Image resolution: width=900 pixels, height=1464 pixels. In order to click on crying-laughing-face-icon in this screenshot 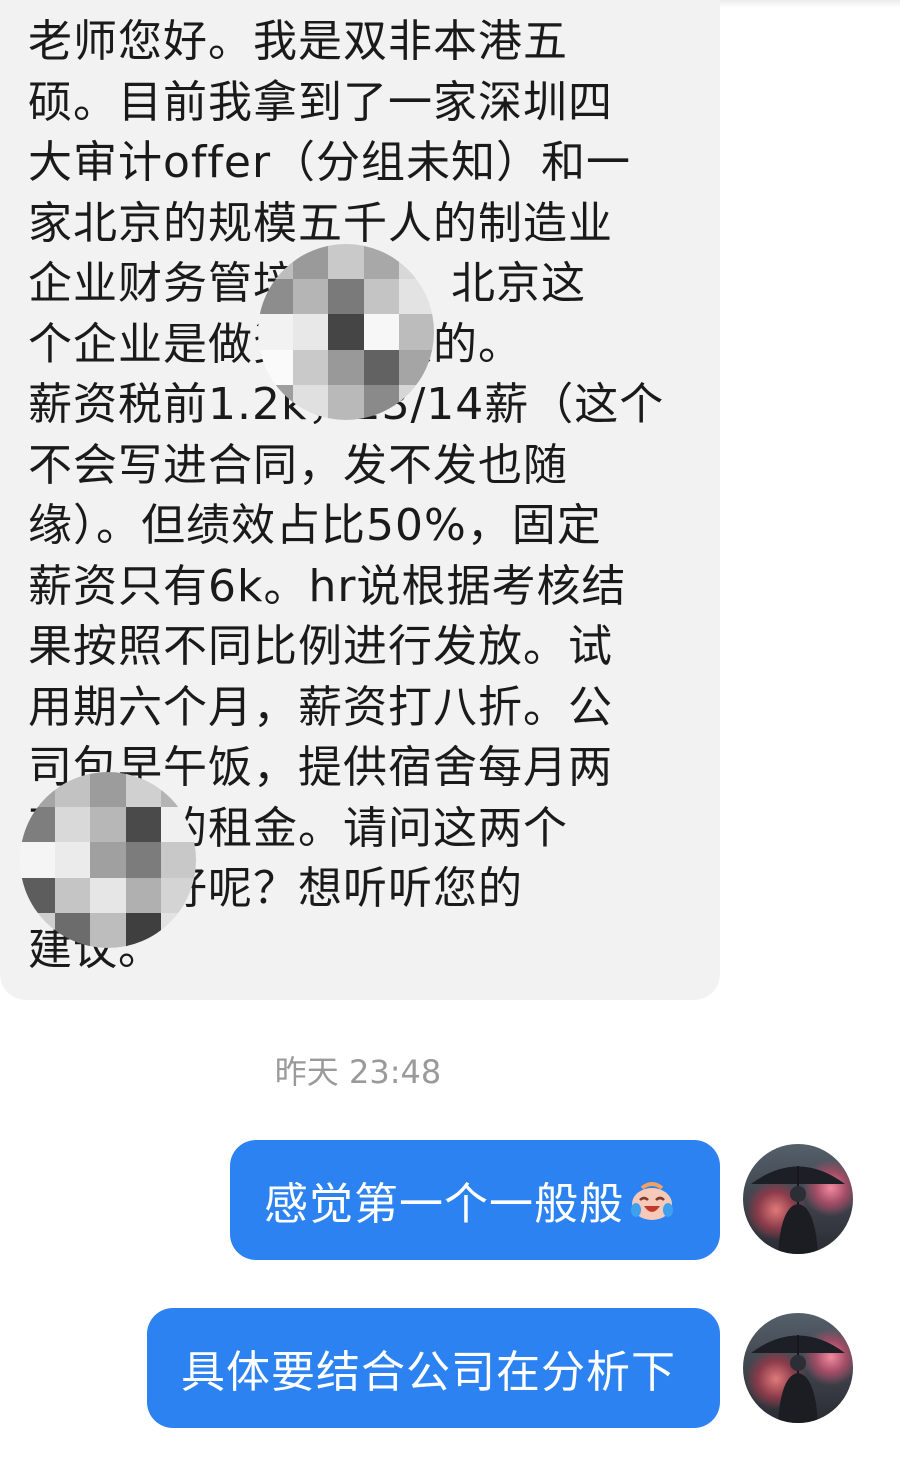, I will do `click(652, 1200)`.